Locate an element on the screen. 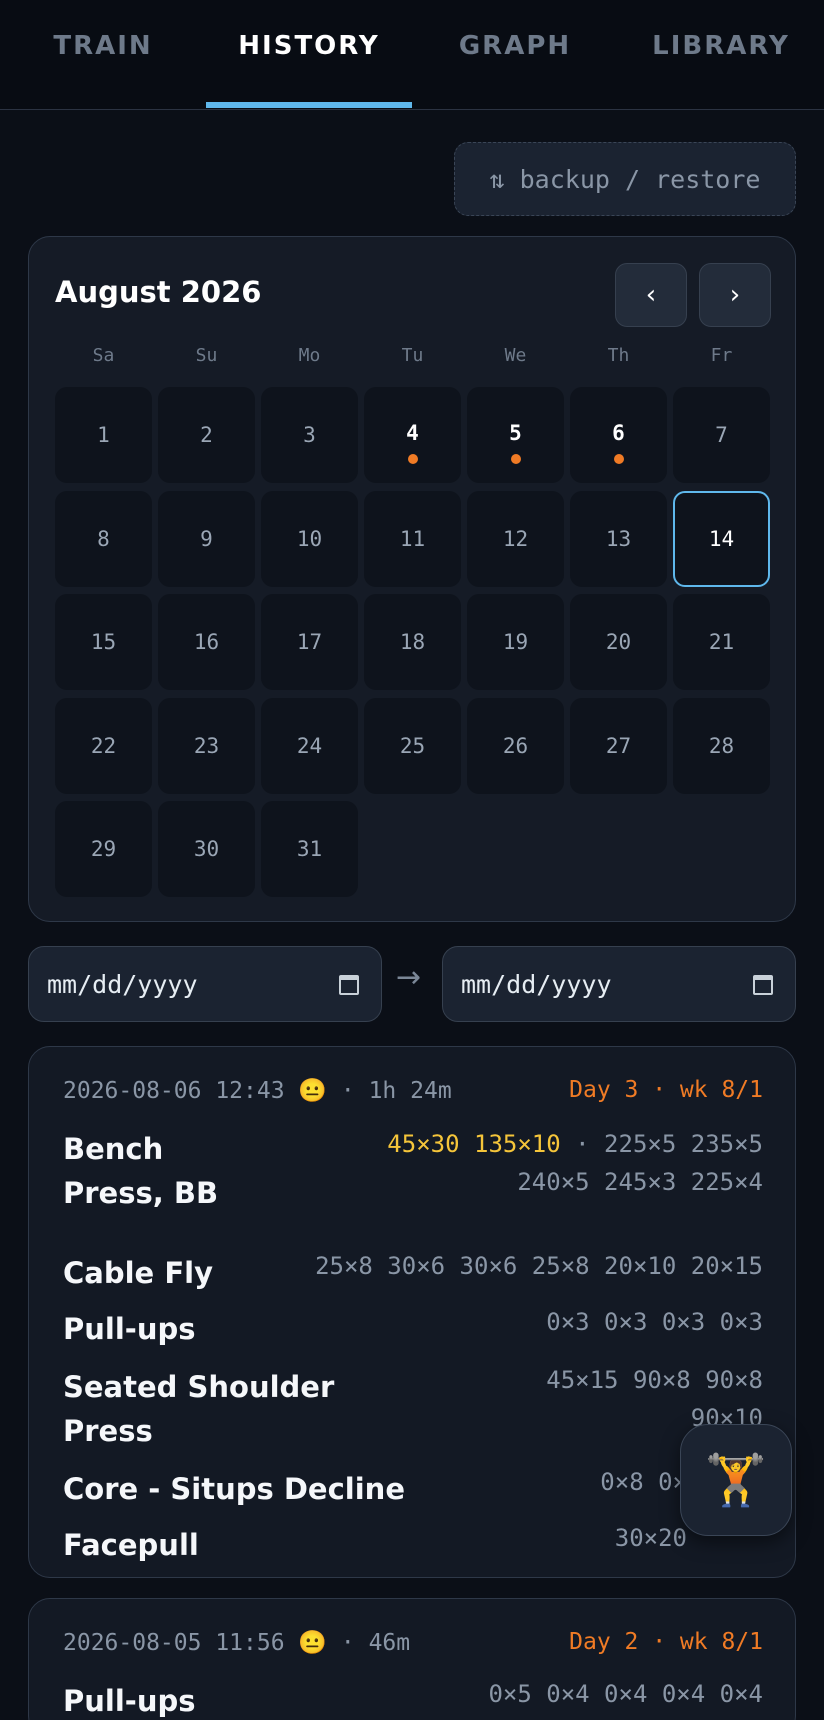 This screenshot has height=1720, width=824. calendar-day: 6 is located at coordinates (618, 435).